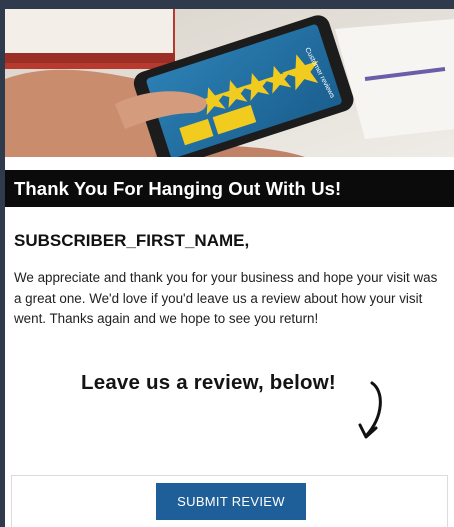  I want to click on header-title: Thank You For Hanging Out With Us!, so click(229, 188).